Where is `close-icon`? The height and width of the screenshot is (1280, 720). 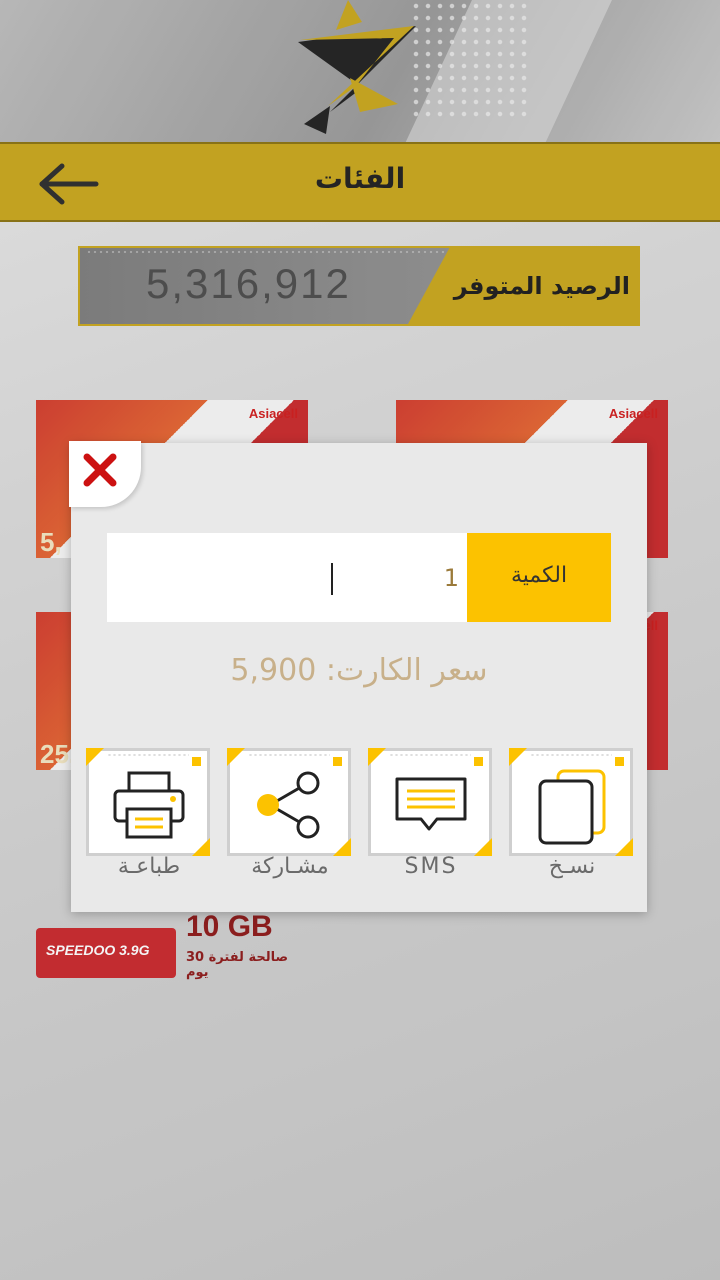 close-icon is located at coordinates (100, 470).